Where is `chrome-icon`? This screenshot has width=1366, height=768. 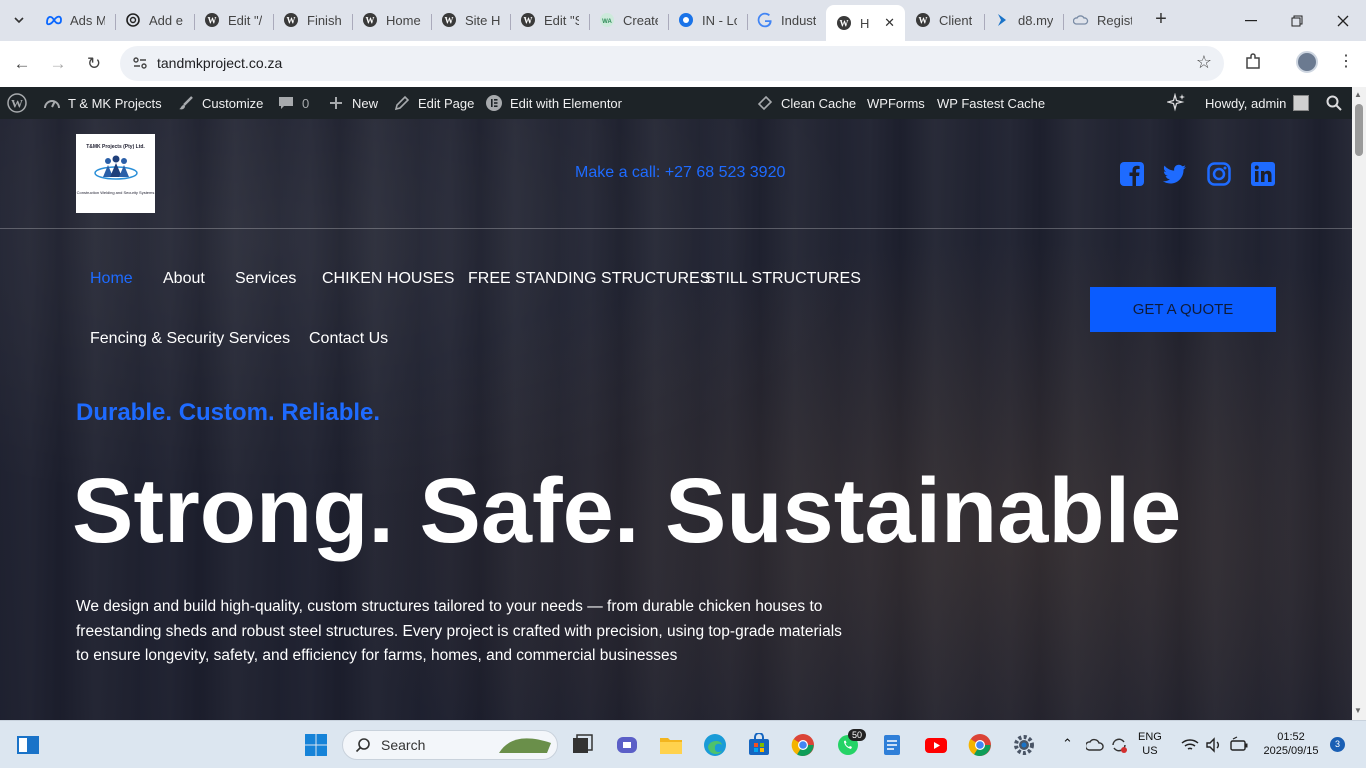 chrome-icon is located at coordinates (803, 745).